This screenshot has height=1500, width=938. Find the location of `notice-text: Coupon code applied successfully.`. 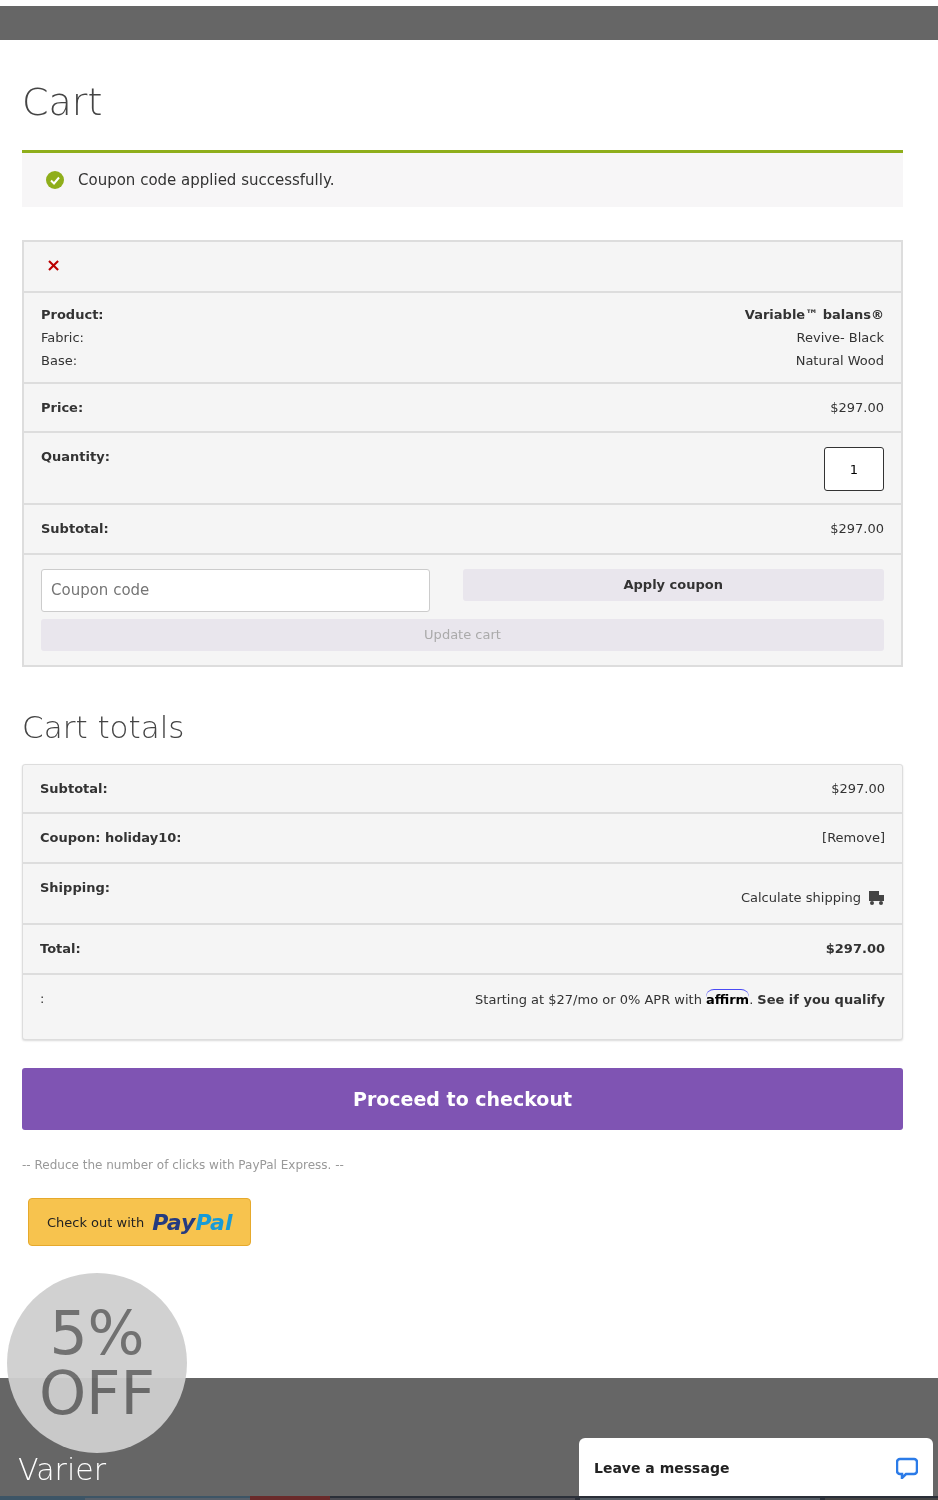

notice-text: Coupon code applied successfully. is located at coordinates (206, 180).